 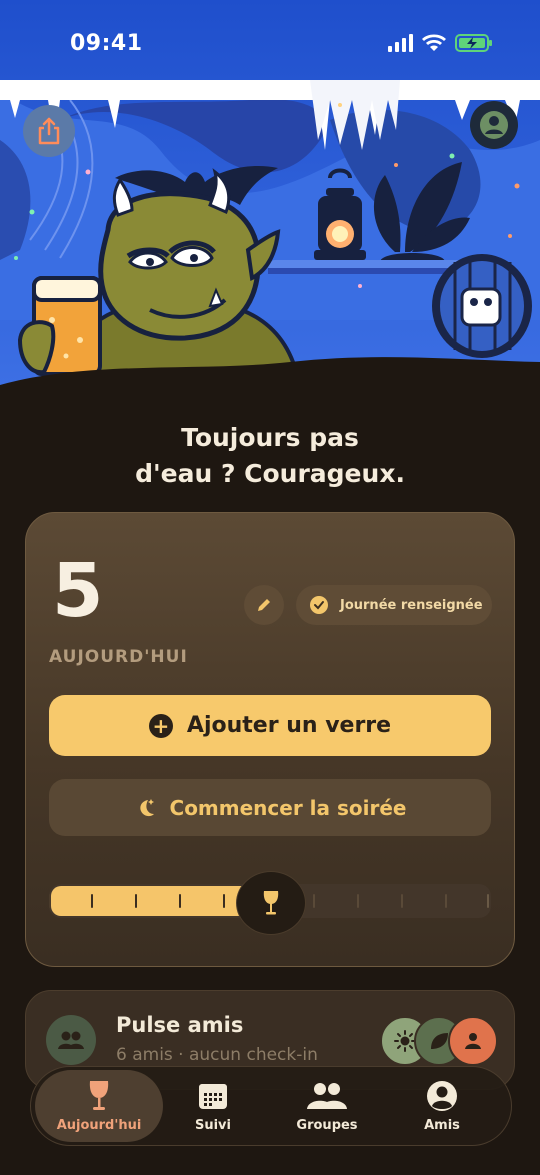 What do you see at coordinates (411, 605) in the screenshot?
I see `day-logged-label: Journée renseignée` at bounding box center [411, 605].